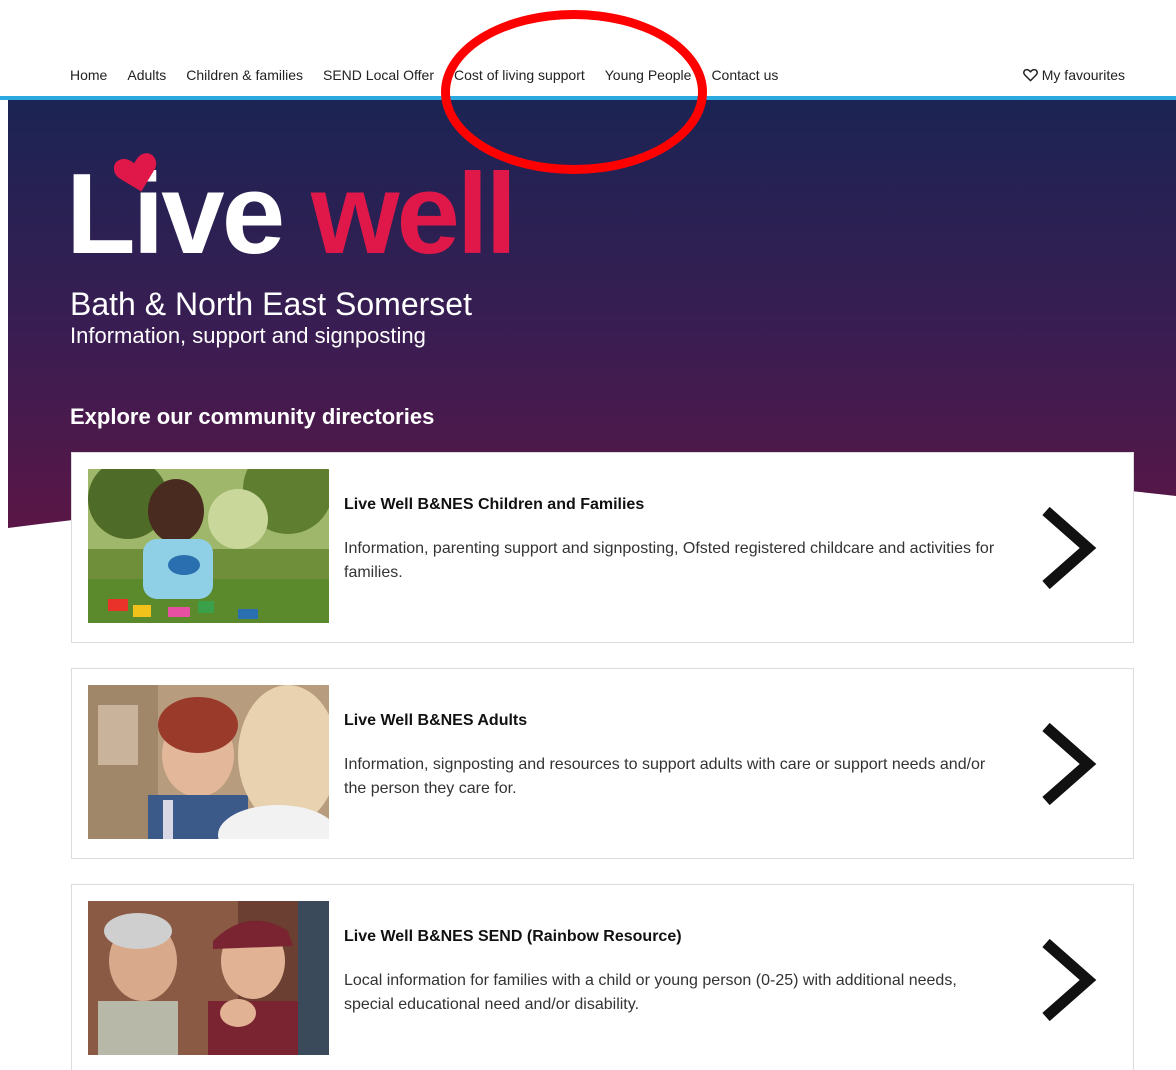 Image resolution: width=1176 pixels, height=1070 pixels. I want to click on card-title: Live Well B&NES SEND (Rainbow Resource), so click(513, 937).